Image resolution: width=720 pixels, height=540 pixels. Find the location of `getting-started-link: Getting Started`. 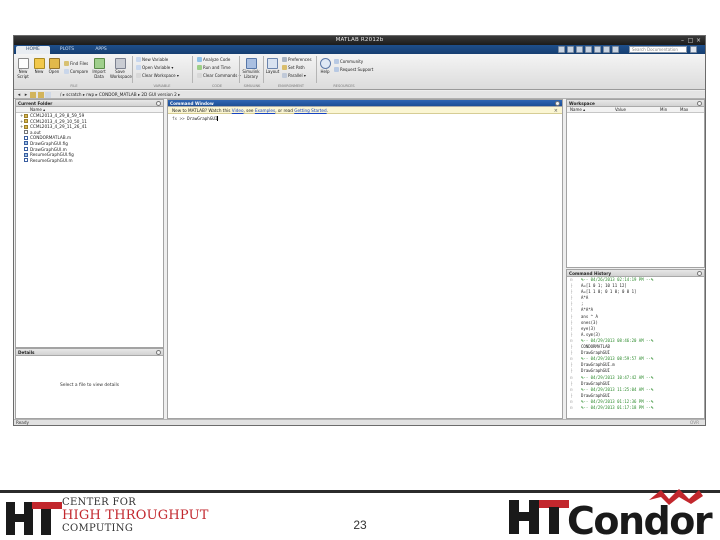

getting-started-link: Getting Started is located at coordinates (310, 110).